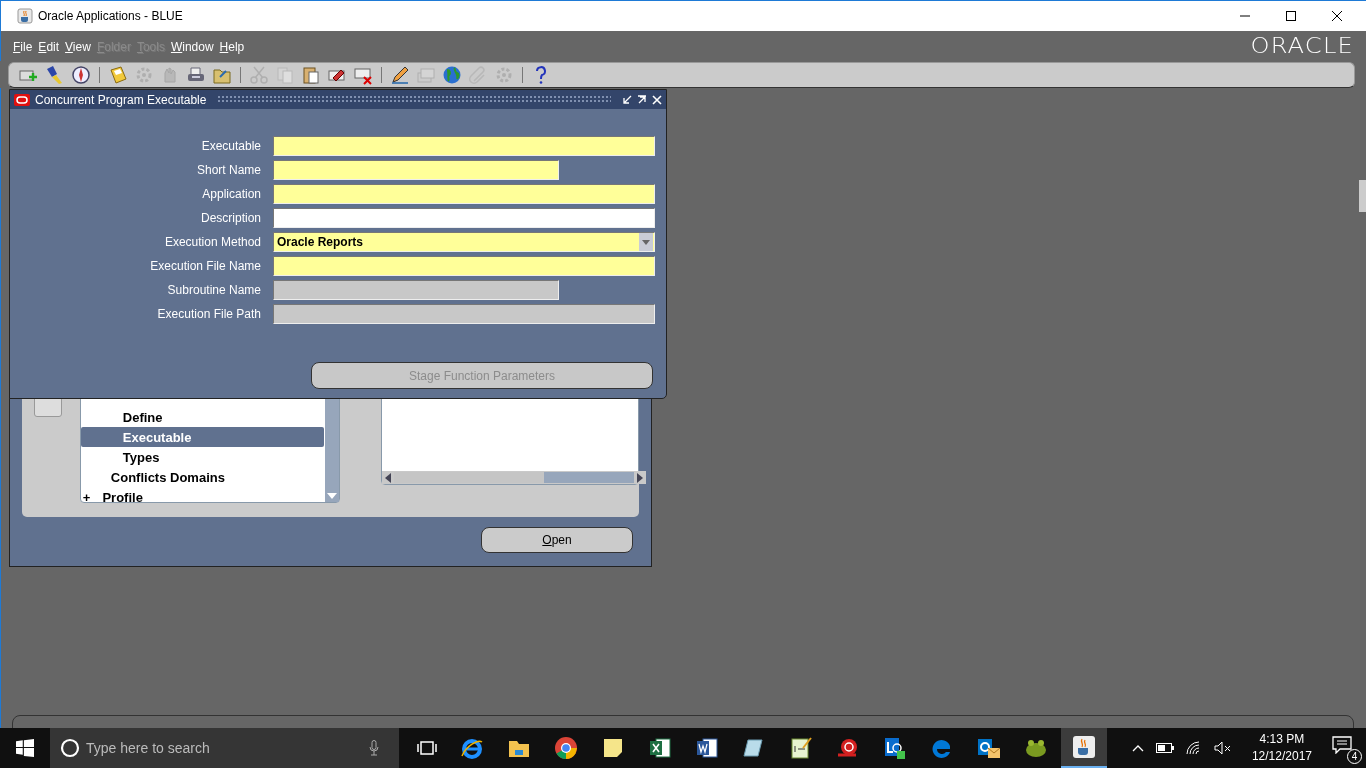 Image resolution: width=1366 pixels, height=768 pixels. I want to click on field-label: Short Name, so click(228, 170).